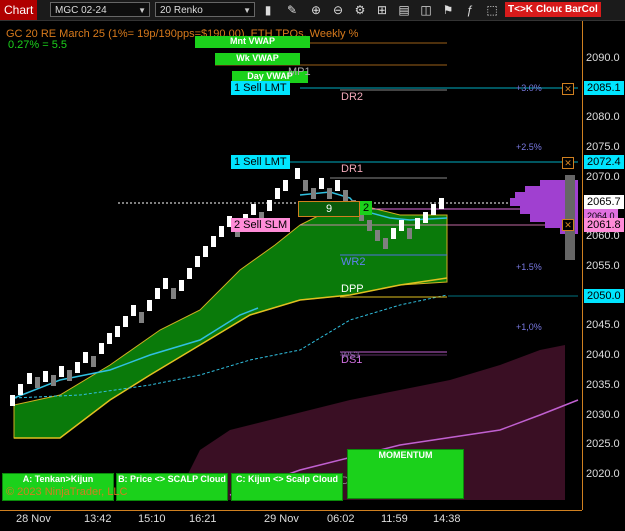 Image resolution: width=625 pixels, height=531 pixels. What do you see at coordinates (172, 479) in the screenshot?
I see `scalp-cloud-label: B: Price <> SCALP Cloud` at bounding box center [172, 479].